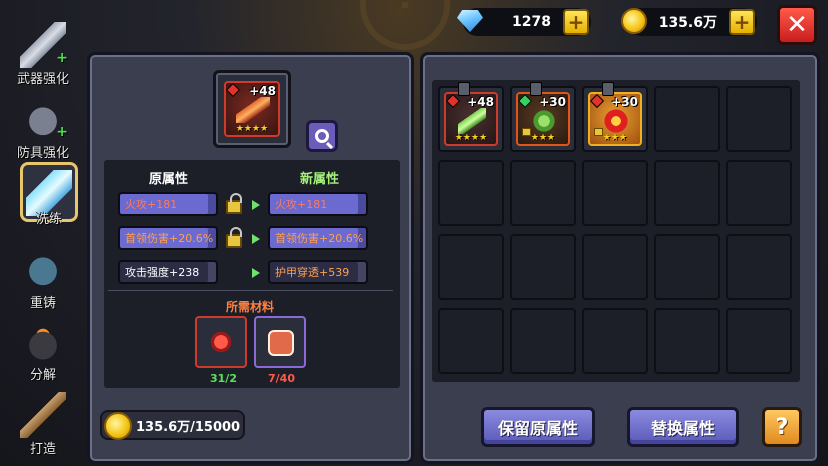 The image size is (828, 466). What do you see at coordinates (42, 153) in the screenshot?
I see `sidebar-item-label: 防具强化` at bounding box center [42, 153].